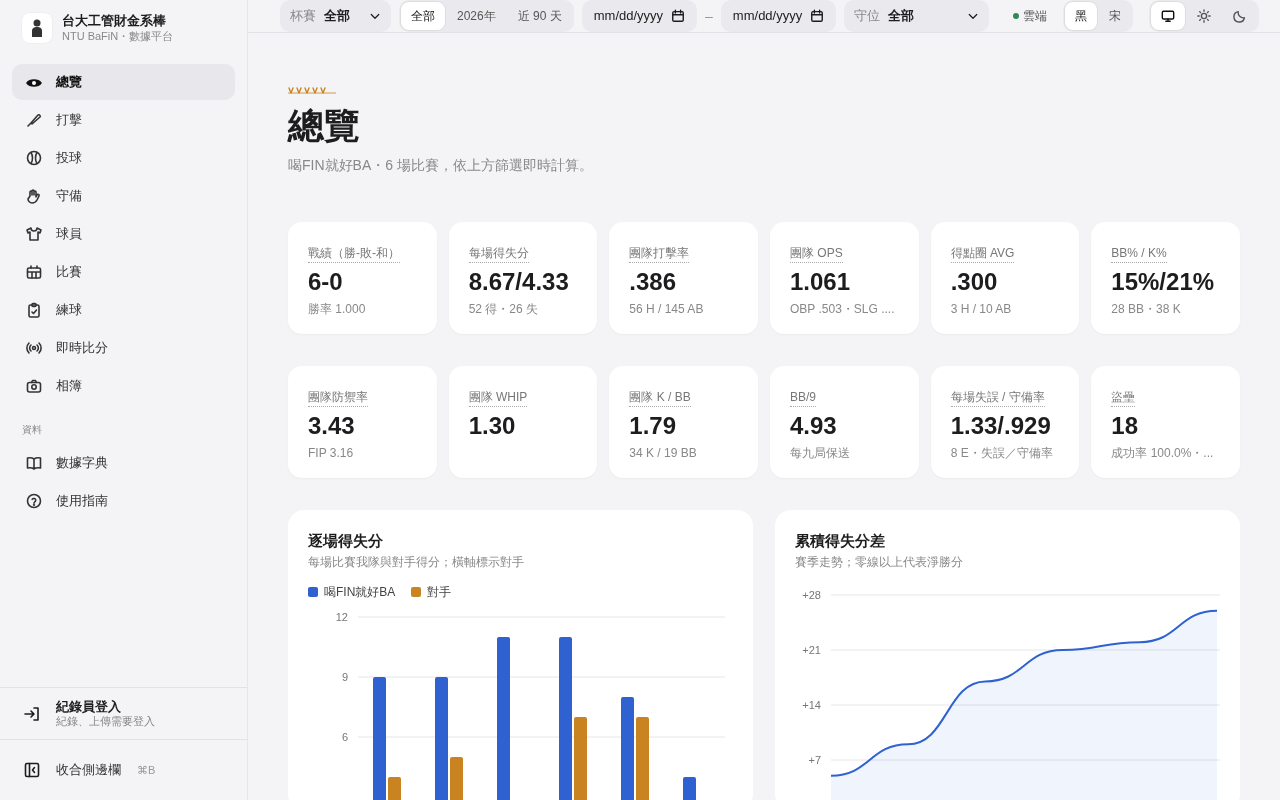 This screenshot has height=800, width=1280. Describe the element at coordinates (123, 348) in the screenshot. I see `nav-item: 即時比分` at that location.